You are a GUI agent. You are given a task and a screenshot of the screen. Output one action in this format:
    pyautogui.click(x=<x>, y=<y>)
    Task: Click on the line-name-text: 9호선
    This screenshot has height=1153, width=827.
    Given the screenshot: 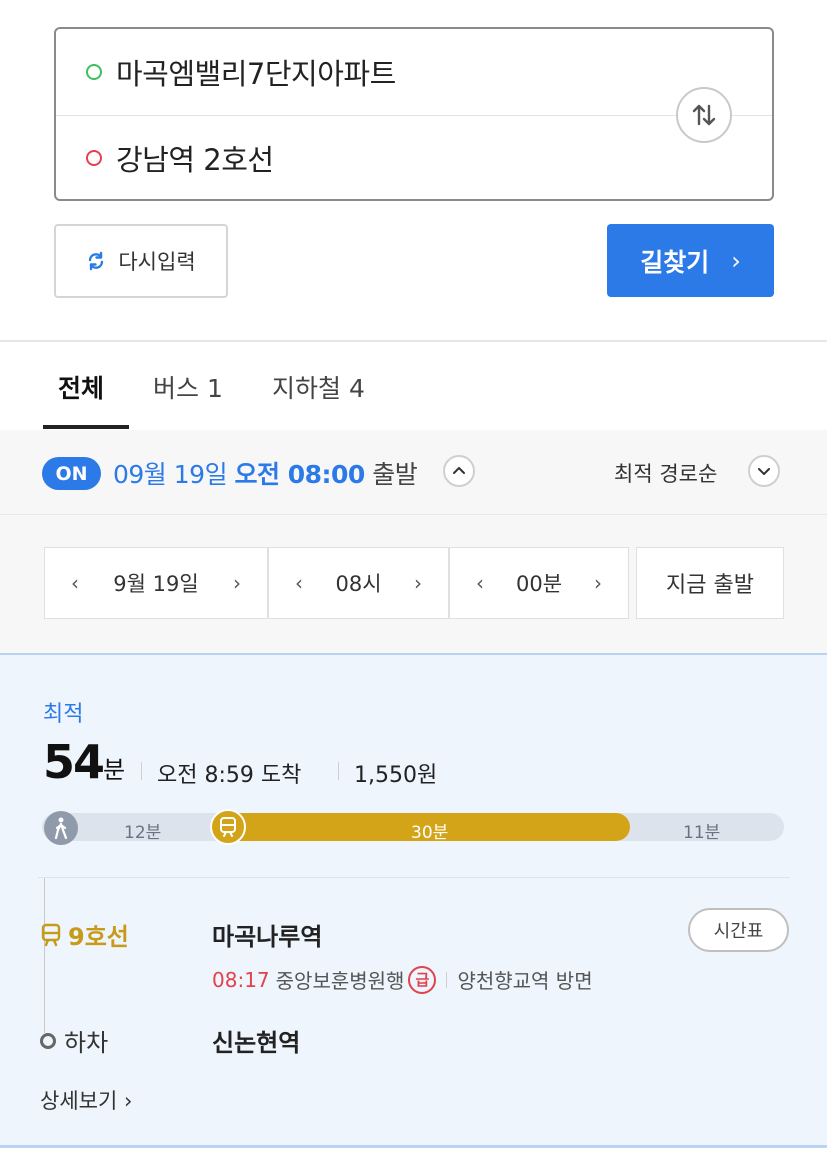 What is the action you would take?
    pyautogui.click(x=98, y=937)
    